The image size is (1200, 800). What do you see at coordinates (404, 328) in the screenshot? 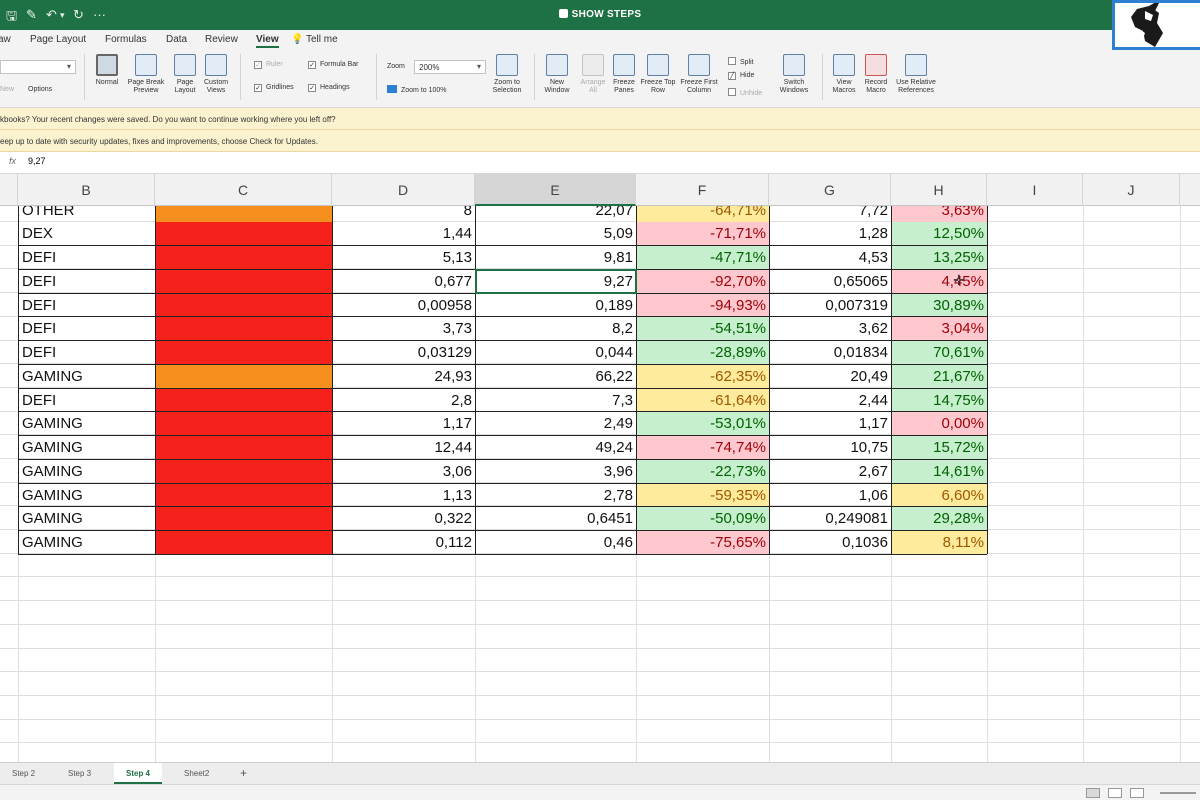
I see `cell-value-d: 3,73` at bounding box center [404, 328].